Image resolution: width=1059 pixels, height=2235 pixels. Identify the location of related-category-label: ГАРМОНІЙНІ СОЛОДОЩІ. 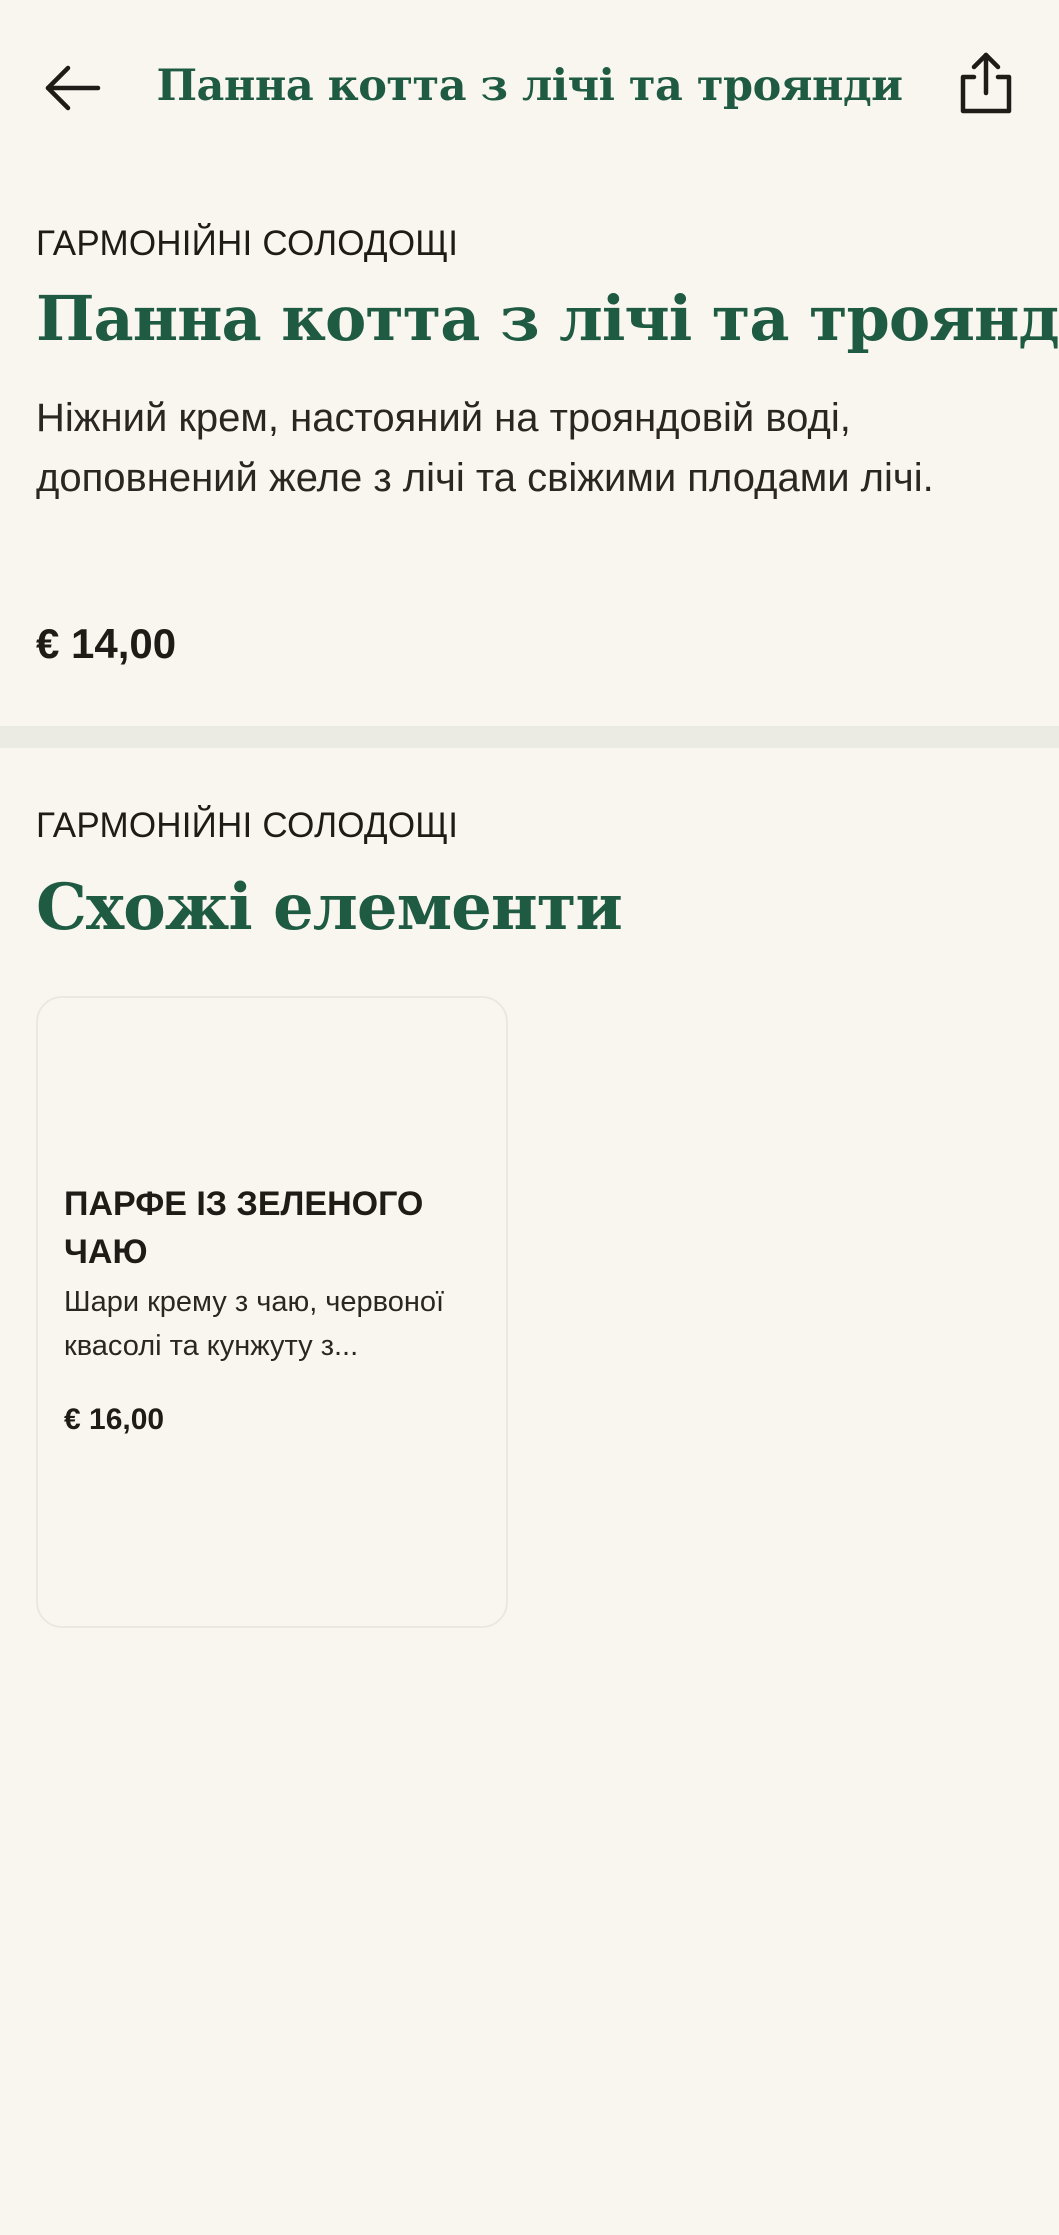
(247, 825).